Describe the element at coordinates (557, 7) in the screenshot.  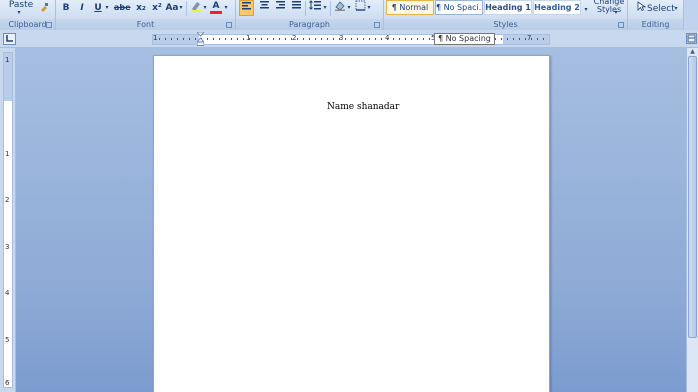
I see `style-heading-2: Heading 2` at that location.